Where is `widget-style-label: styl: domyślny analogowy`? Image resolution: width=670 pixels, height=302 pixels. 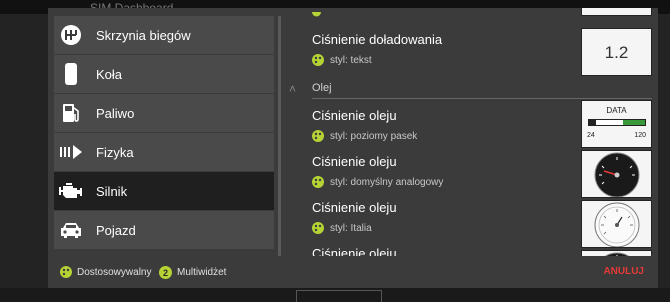
widget-style-label: styl: domyślny analogowy is located at coordinates (387, 182).